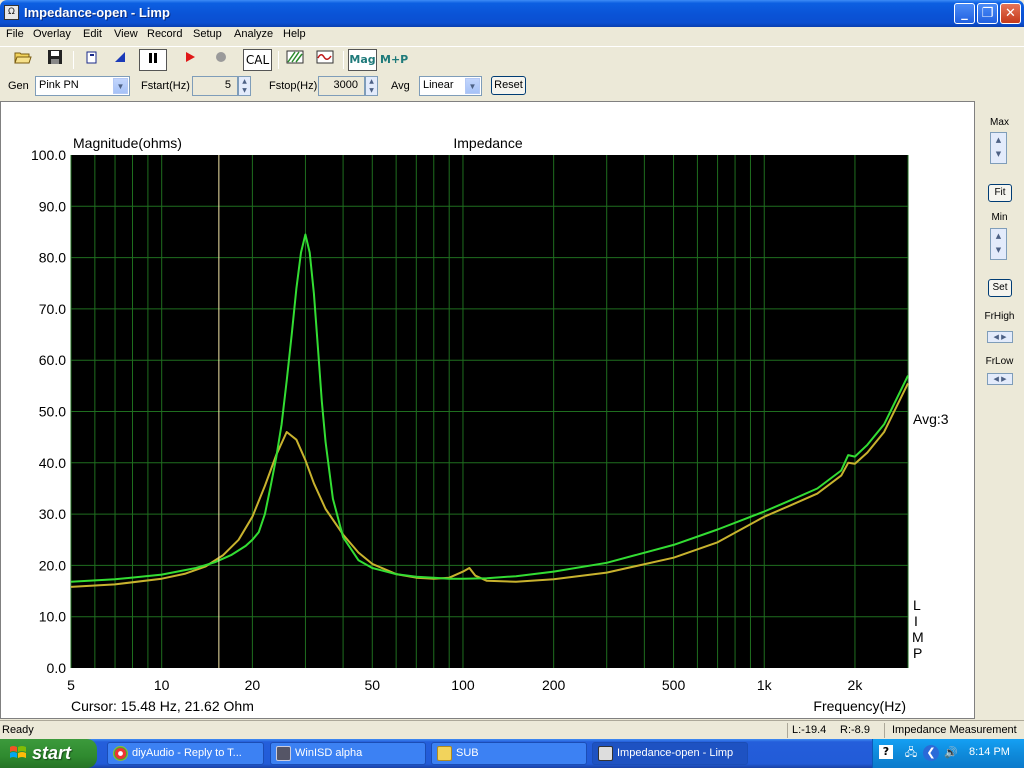  I want to click on windows-logo-icon, so click(18, 752).